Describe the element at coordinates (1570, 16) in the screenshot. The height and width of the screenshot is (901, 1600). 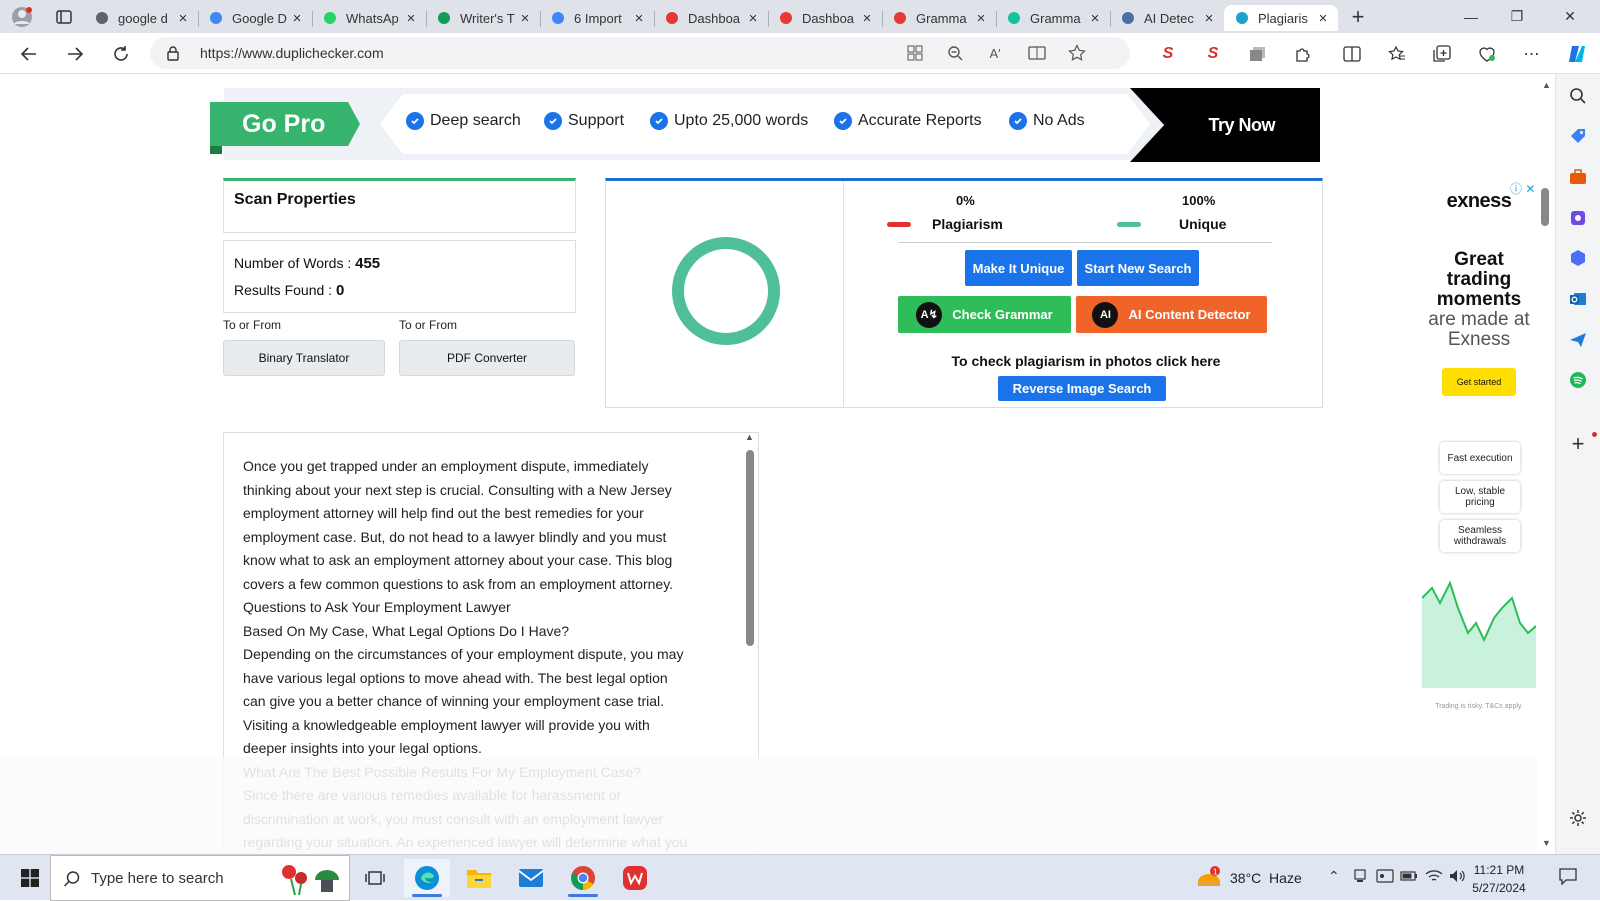
I see `close-window-button: ✕` at that location.